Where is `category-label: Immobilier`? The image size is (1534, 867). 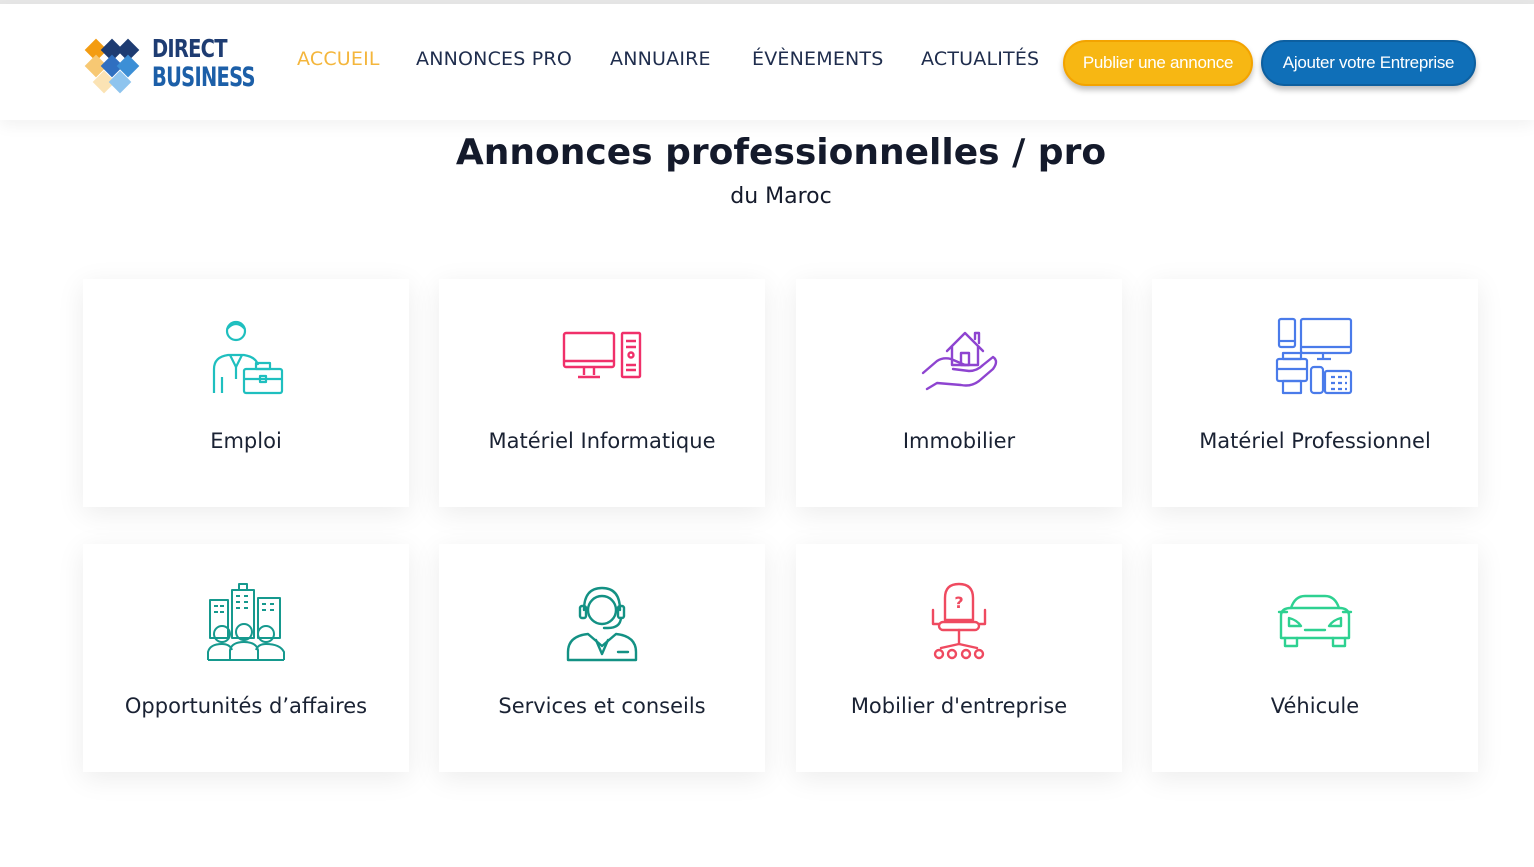
category-label: Immobilier is located at coordinates (959, 441).